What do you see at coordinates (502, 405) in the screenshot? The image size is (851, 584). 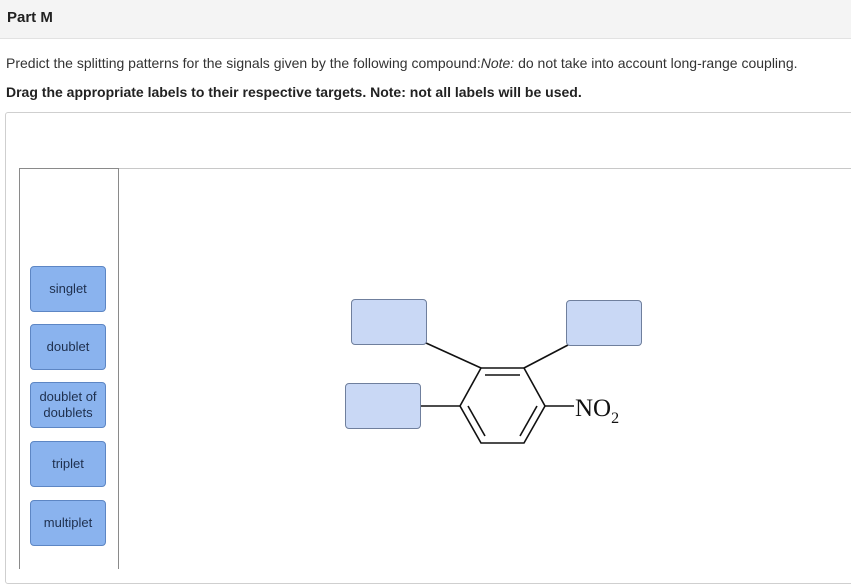 I see `benzene-ring` at bounding box center [502, 405].